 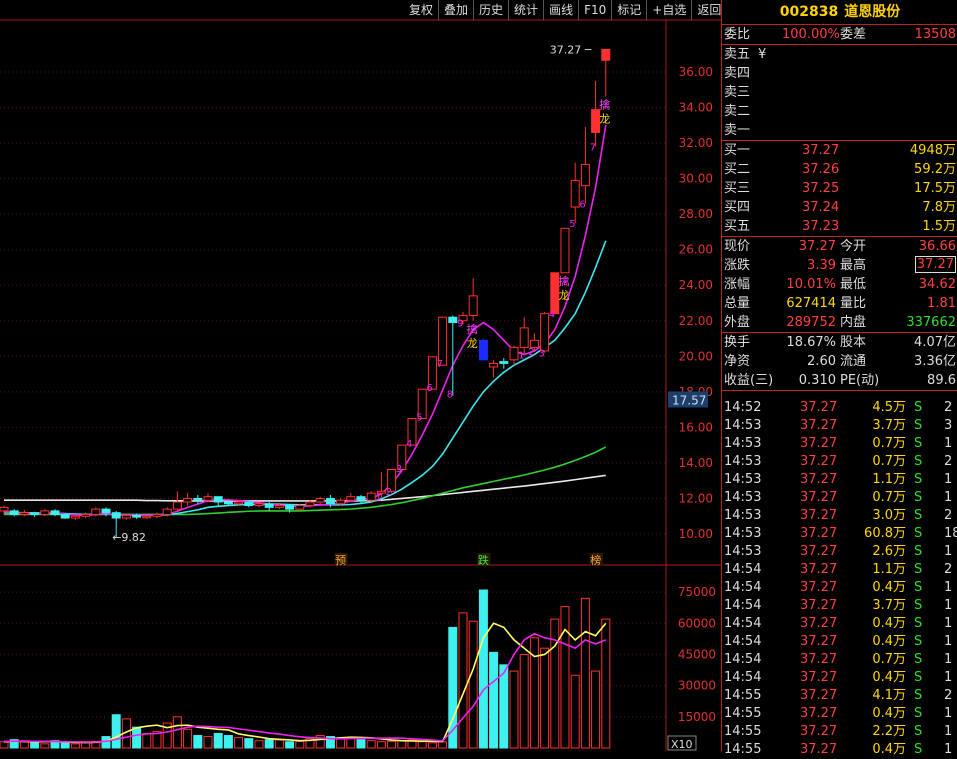 I want to click on vol-tick-label: 60000, so click(x=697, y=623).